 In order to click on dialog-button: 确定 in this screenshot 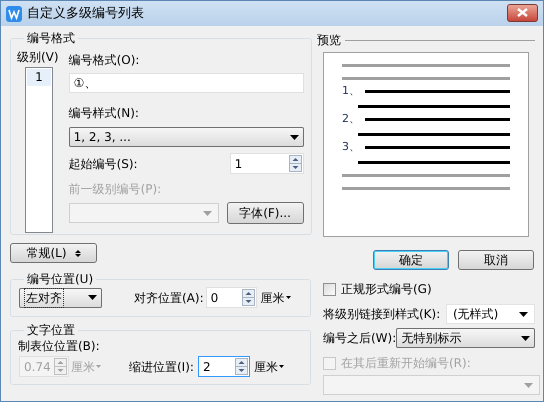, I will do `click(411, 260)`.